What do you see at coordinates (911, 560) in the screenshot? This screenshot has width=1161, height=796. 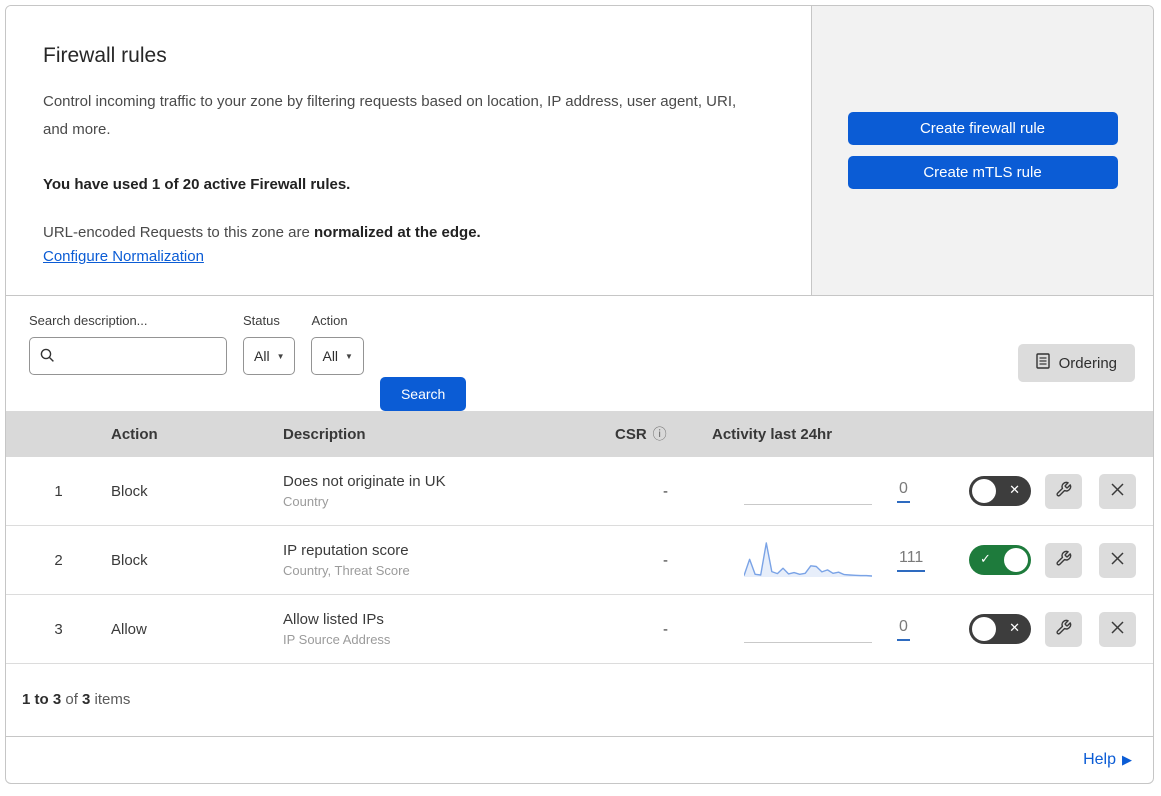 I see `activity-count-link: 111` at bounding box center [911, 560].